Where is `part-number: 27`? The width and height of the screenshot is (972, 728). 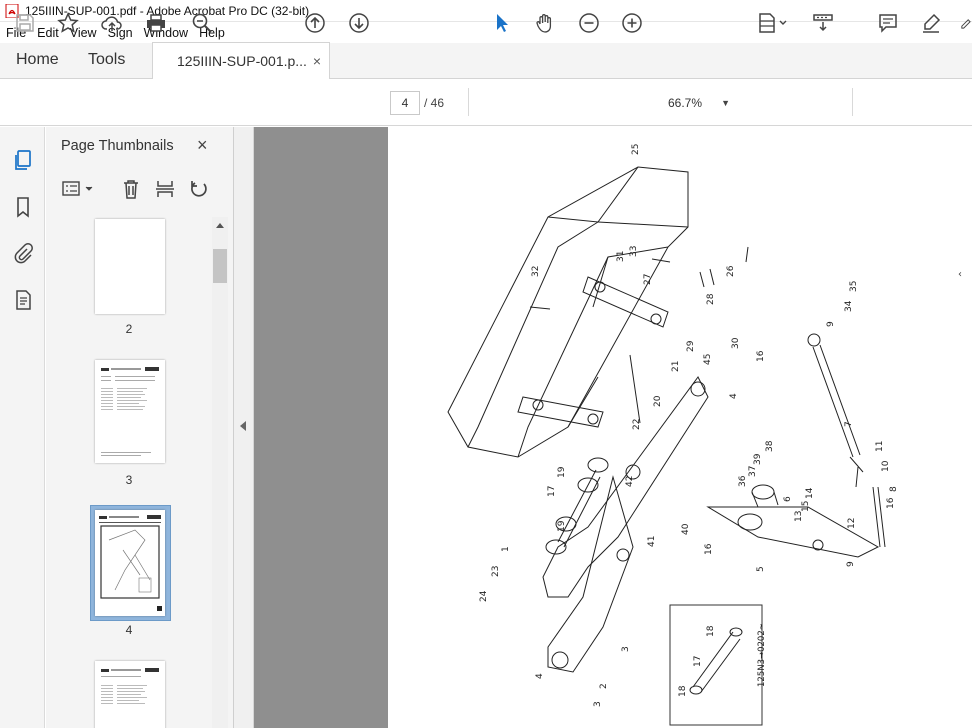 part-number: 27 is located at coordinates (648, 279).